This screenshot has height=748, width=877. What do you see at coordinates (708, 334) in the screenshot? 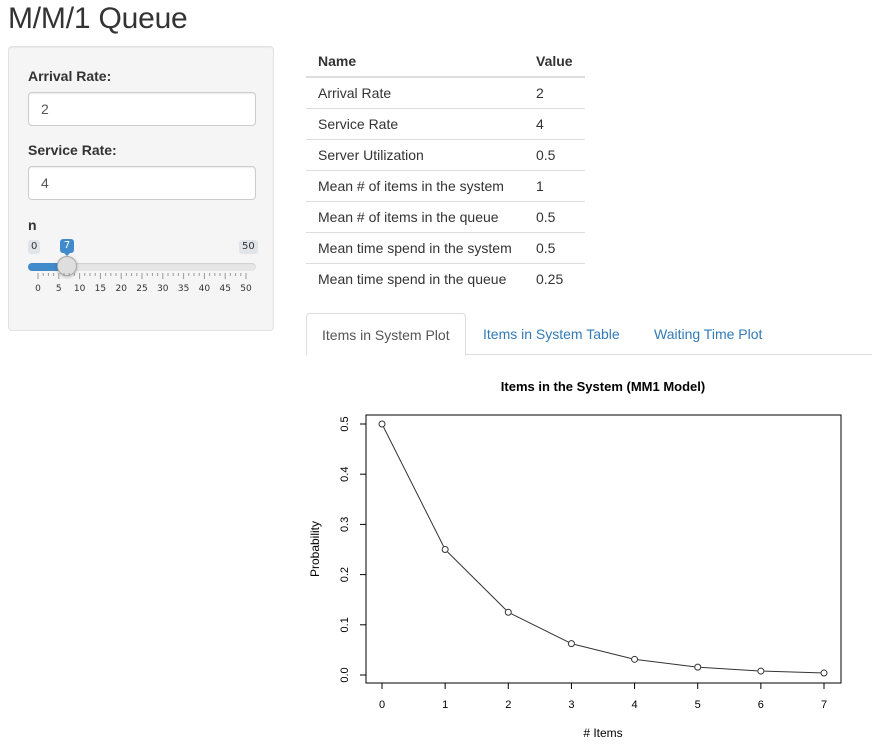
I see `tab-waiting-time-plot: Waiting Time Plot` at bounding box center [708, 334].